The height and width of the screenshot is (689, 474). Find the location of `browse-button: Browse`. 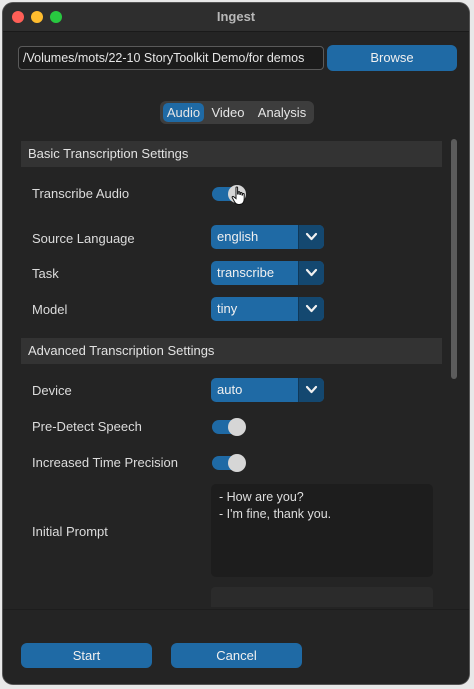

browse-button: Browse is located at coordinates (392, 58).